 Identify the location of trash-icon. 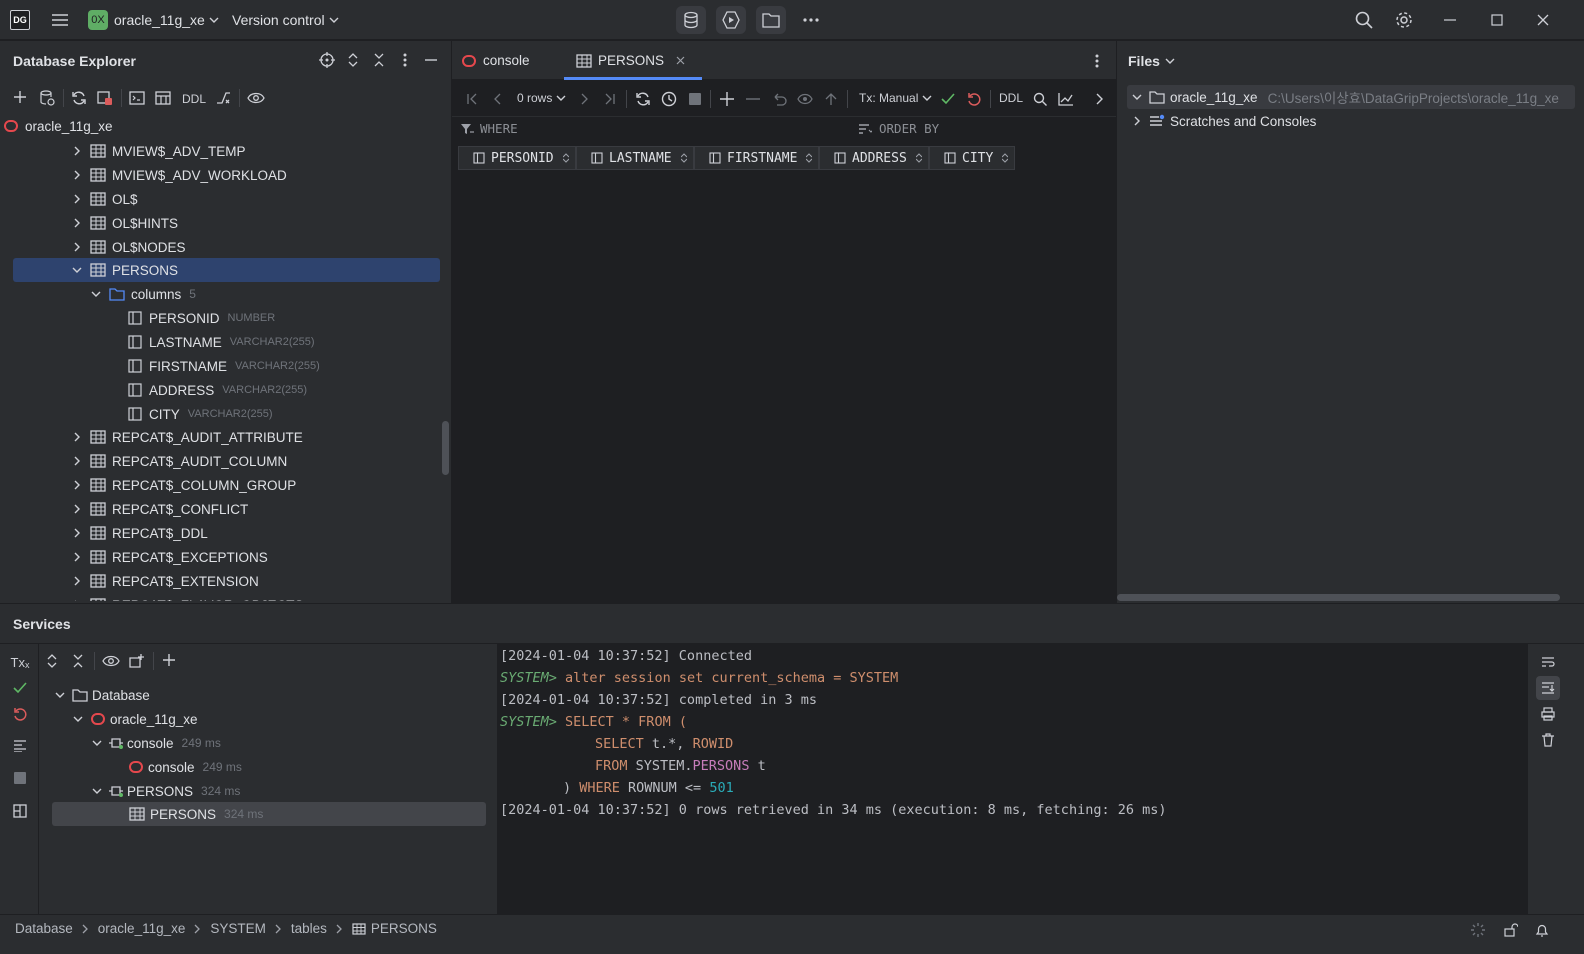
(1548, 740).